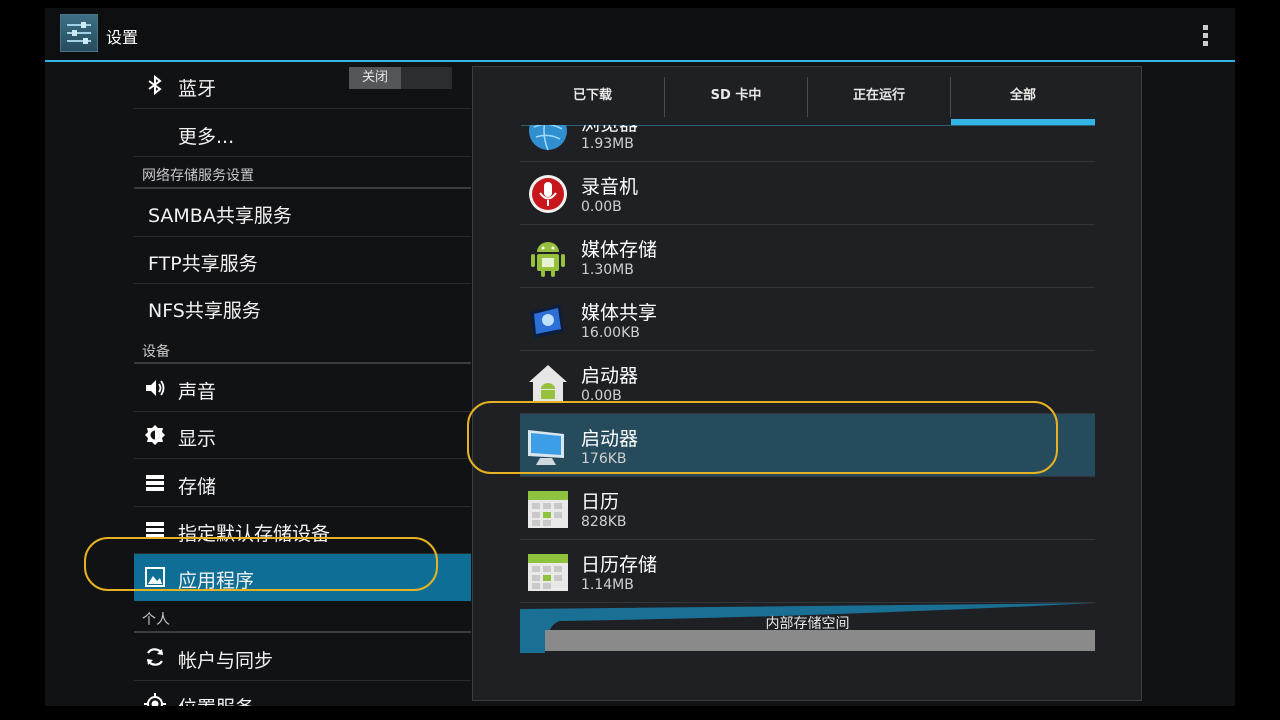  What do you see at coordinates (640, 35) in the screenshot?
I see `action-bar: 设置` at bounding box center [640, 35].